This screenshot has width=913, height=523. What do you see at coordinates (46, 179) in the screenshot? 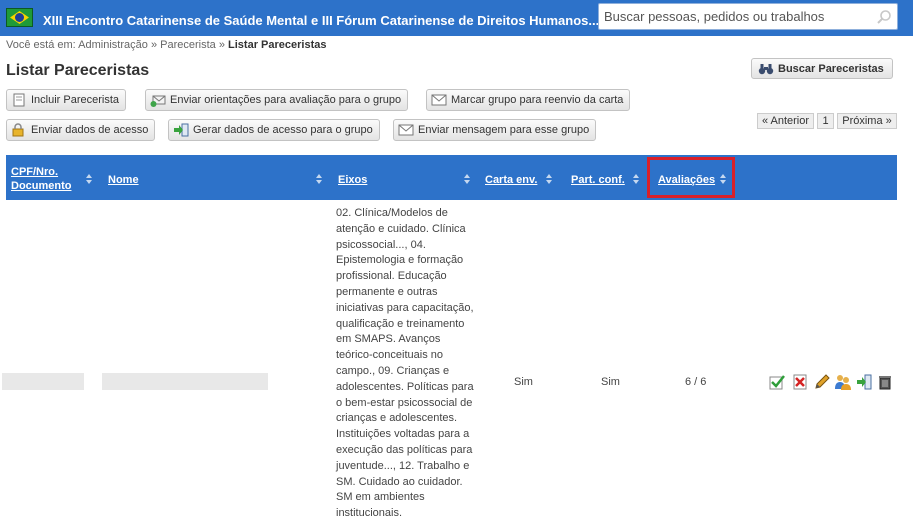
I see `column-header-cpf: CPF/Nro. Documento` at bounding box center [46, 179].